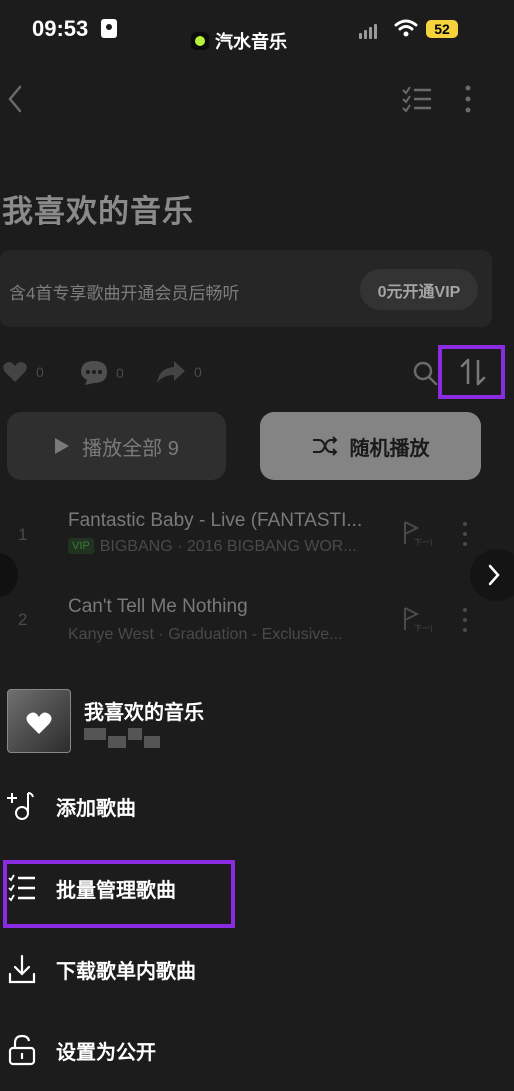  Describe the element at coordinates (116, 890) in the screenshot. I see `menu-label: 批量管理歌曲` at that location.